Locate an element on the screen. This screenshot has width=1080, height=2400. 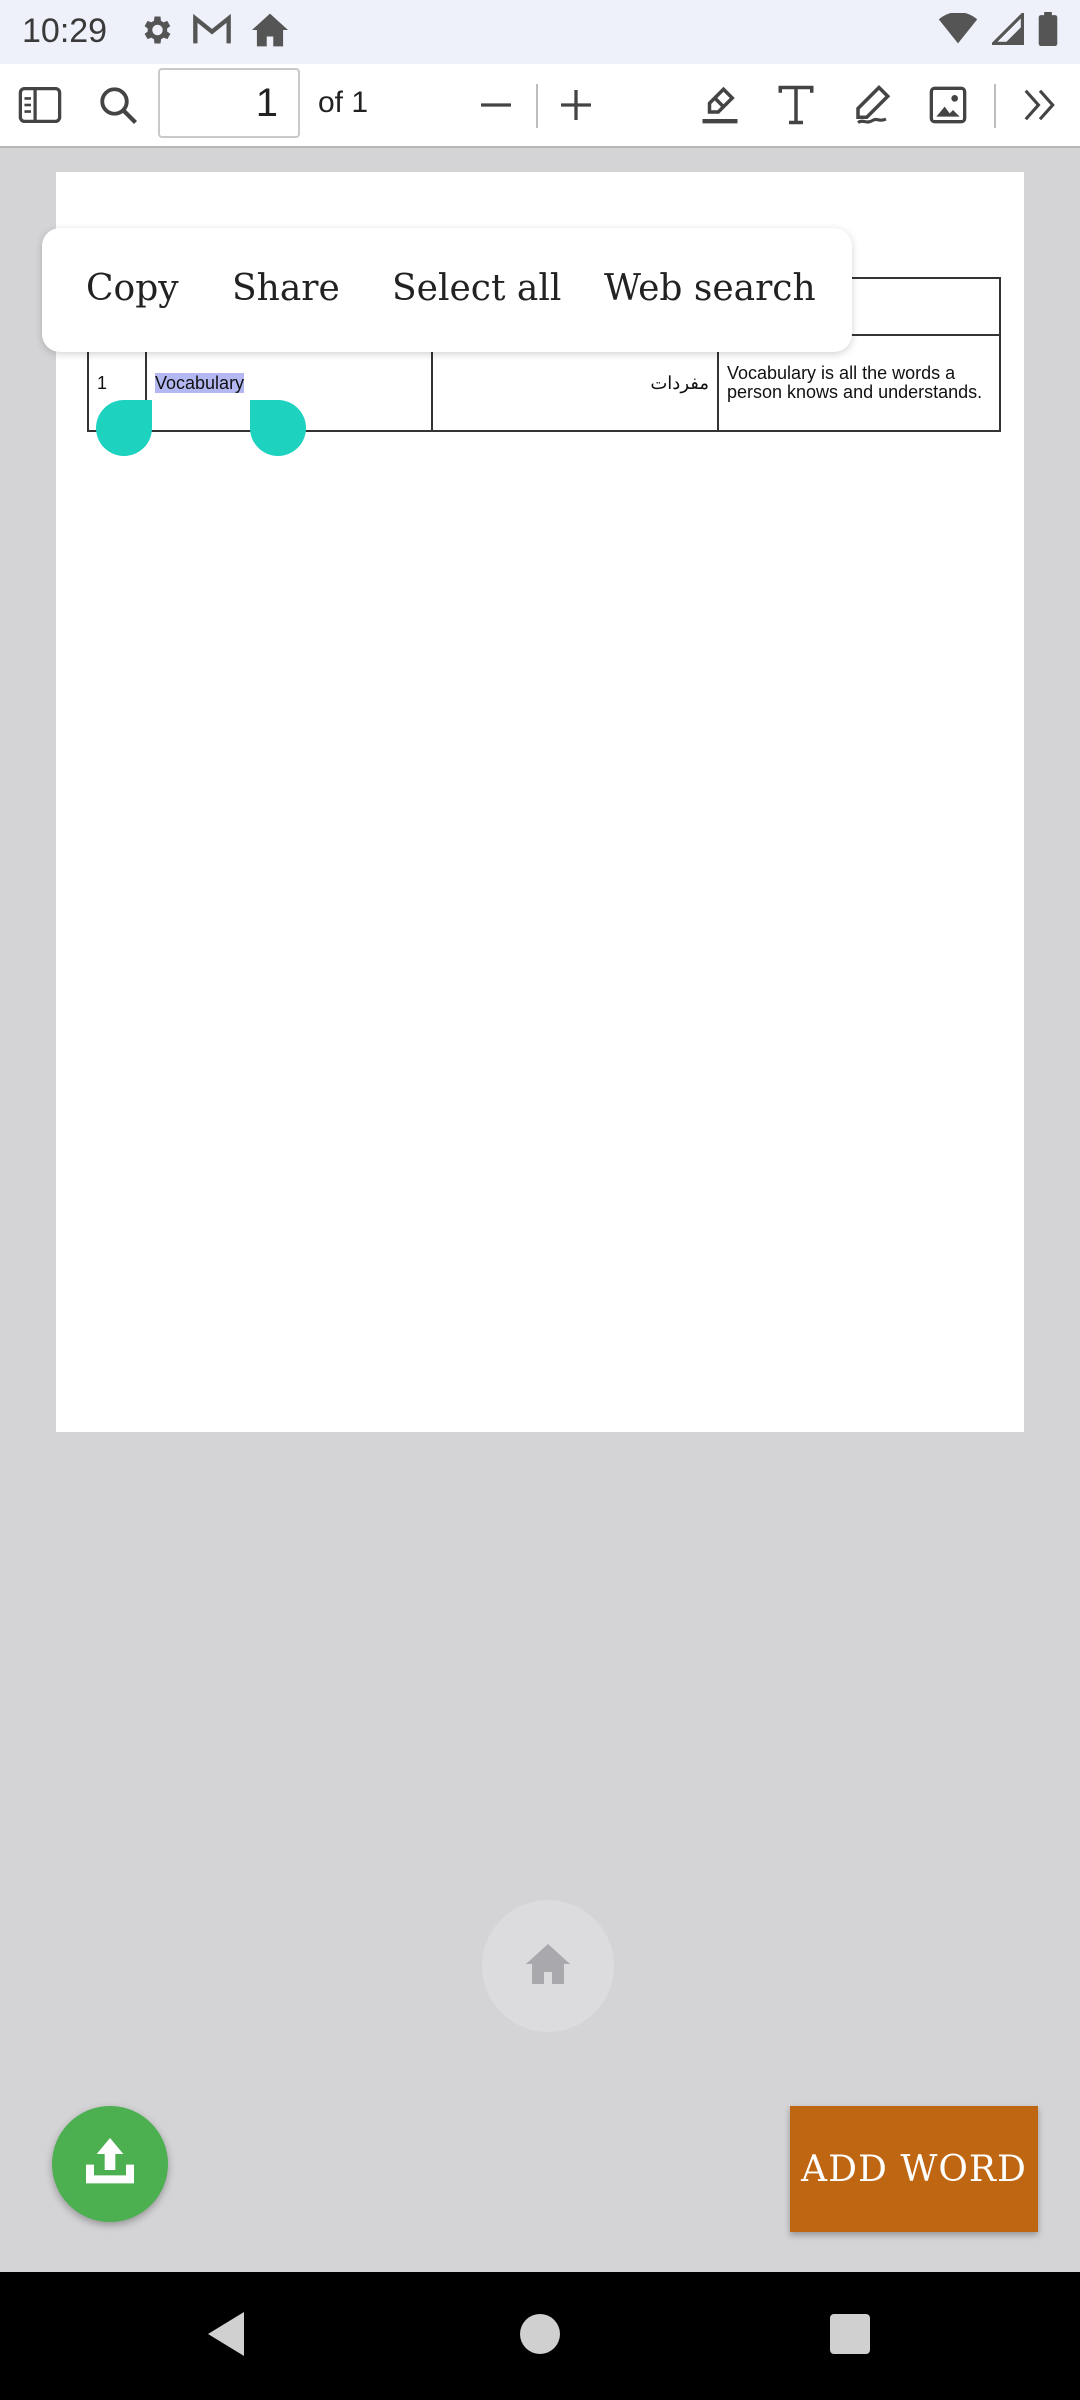
home-circle-icon is located at coordinates (540, 2336).